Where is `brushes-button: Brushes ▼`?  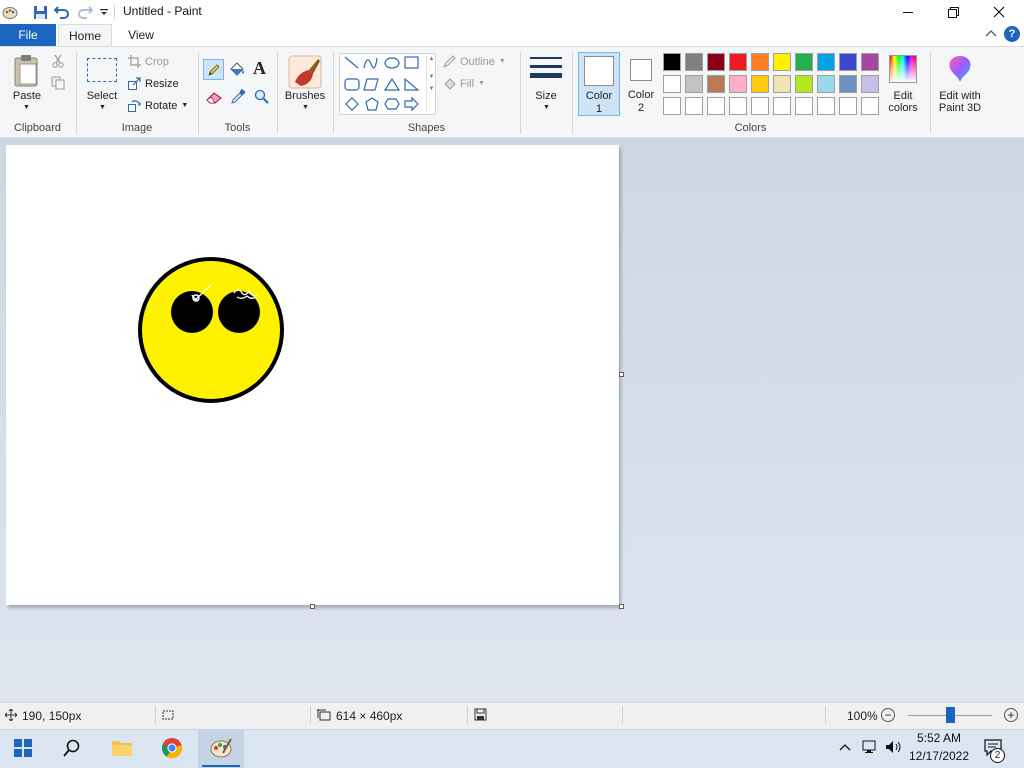
brushes-button: Brushes ▼ is located at coordinates (305, 83).